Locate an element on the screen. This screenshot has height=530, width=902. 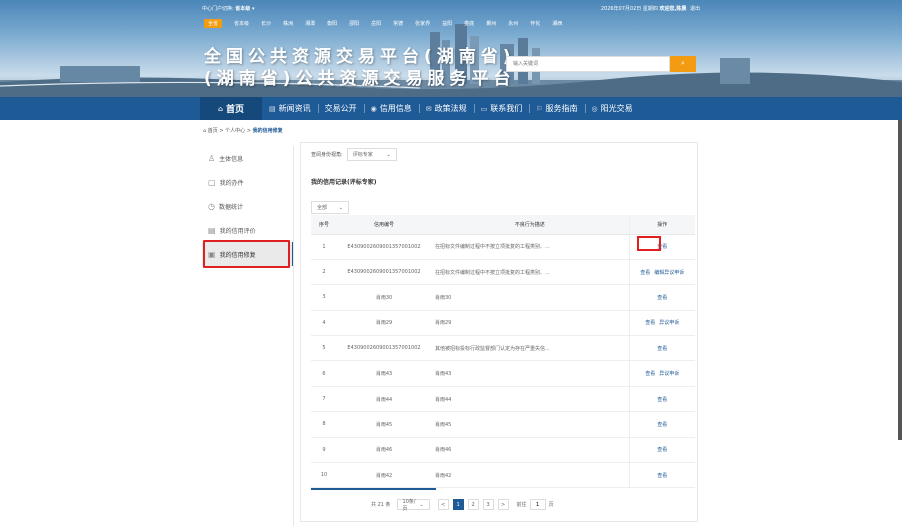
page-size-select: 10条/页 ⌄ is located at coordinates (413, 505).